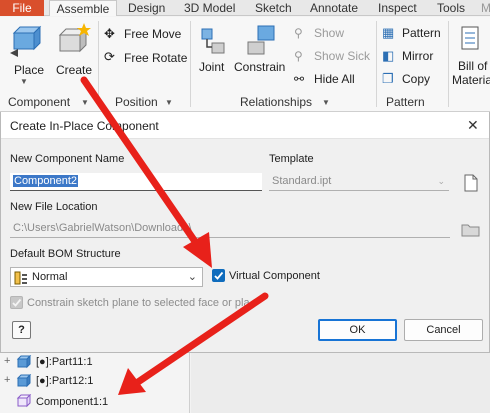 The height and width of the screenshot is (413, 490). I want to click on pattern-button: ▦ Pattern, so click(415, 34).